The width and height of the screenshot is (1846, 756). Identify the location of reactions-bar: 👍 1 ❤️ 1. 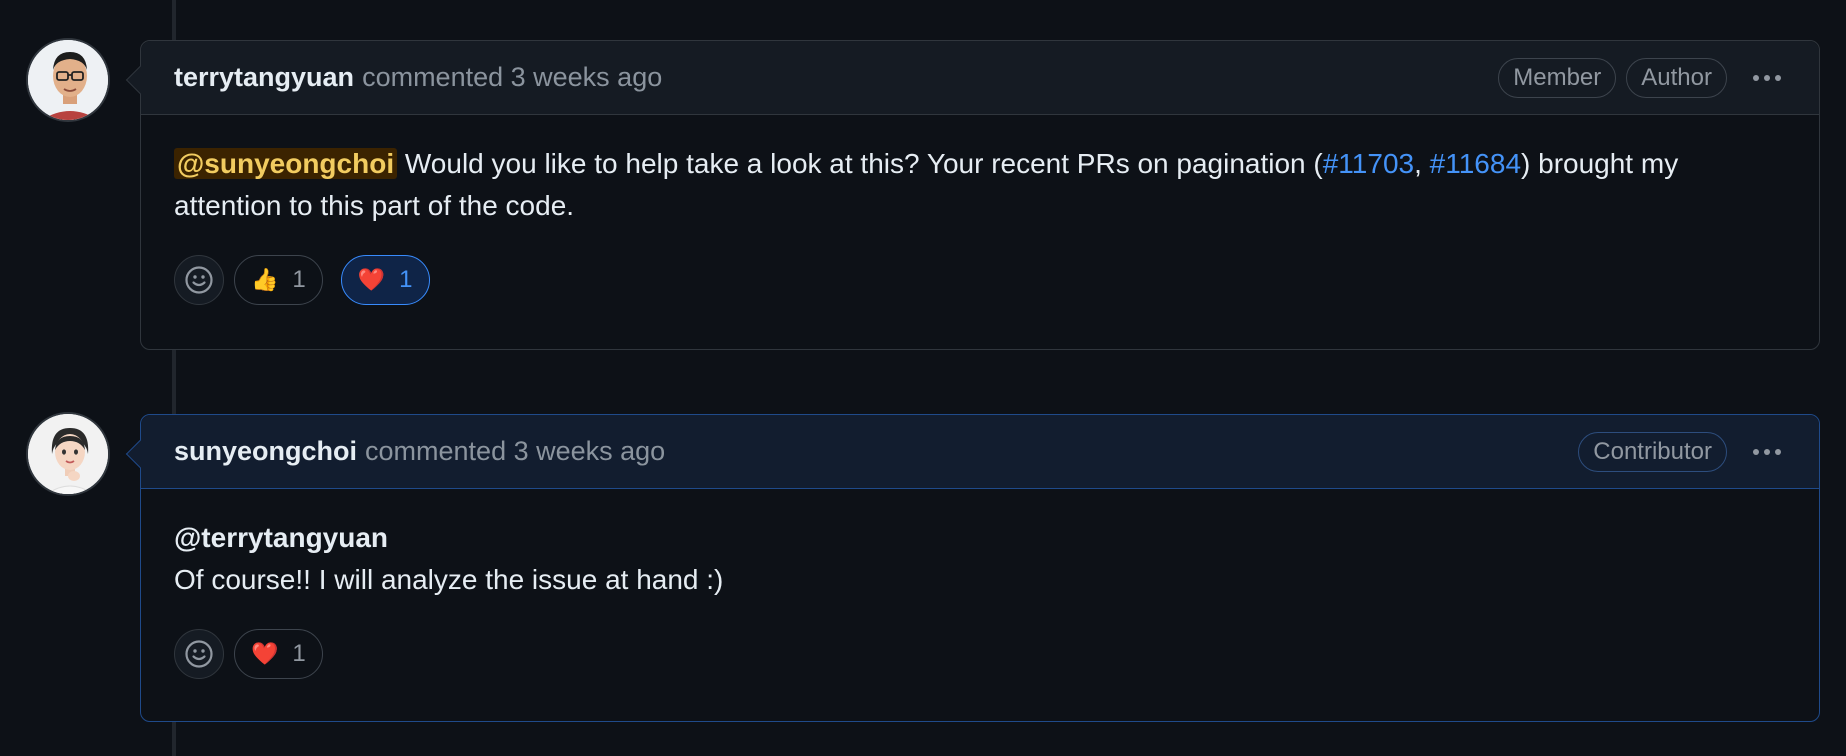
(980, 280).